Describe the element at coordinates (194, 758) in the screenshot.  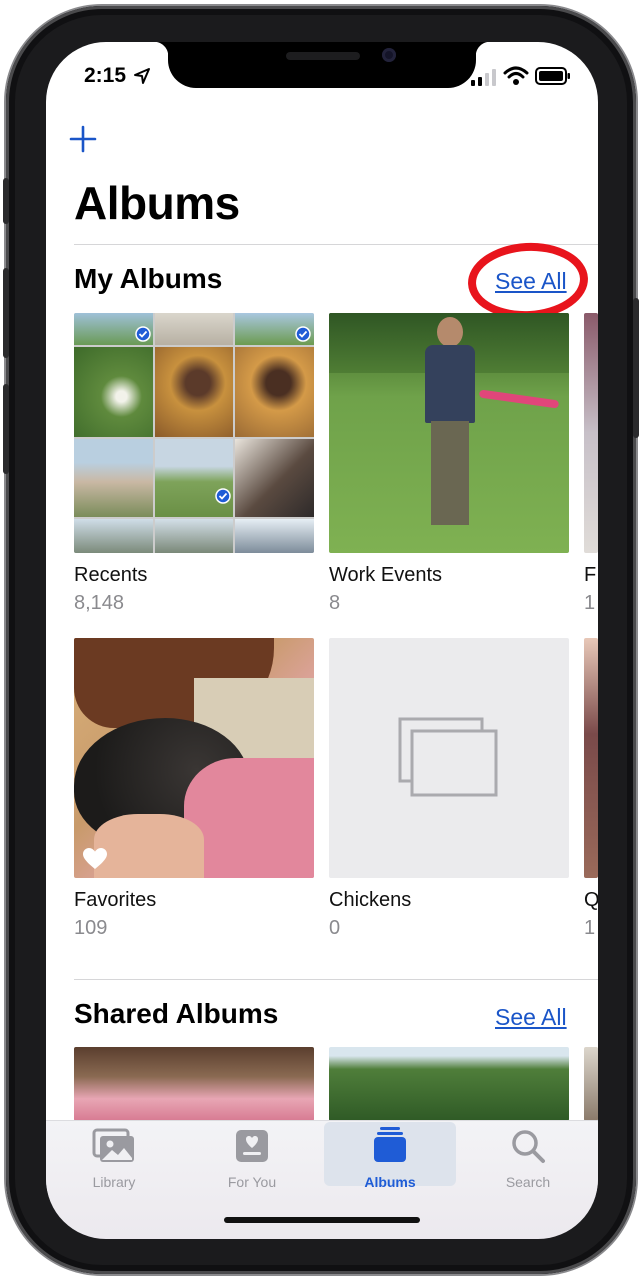
I see `favorites-album-thumbnail` at that location.